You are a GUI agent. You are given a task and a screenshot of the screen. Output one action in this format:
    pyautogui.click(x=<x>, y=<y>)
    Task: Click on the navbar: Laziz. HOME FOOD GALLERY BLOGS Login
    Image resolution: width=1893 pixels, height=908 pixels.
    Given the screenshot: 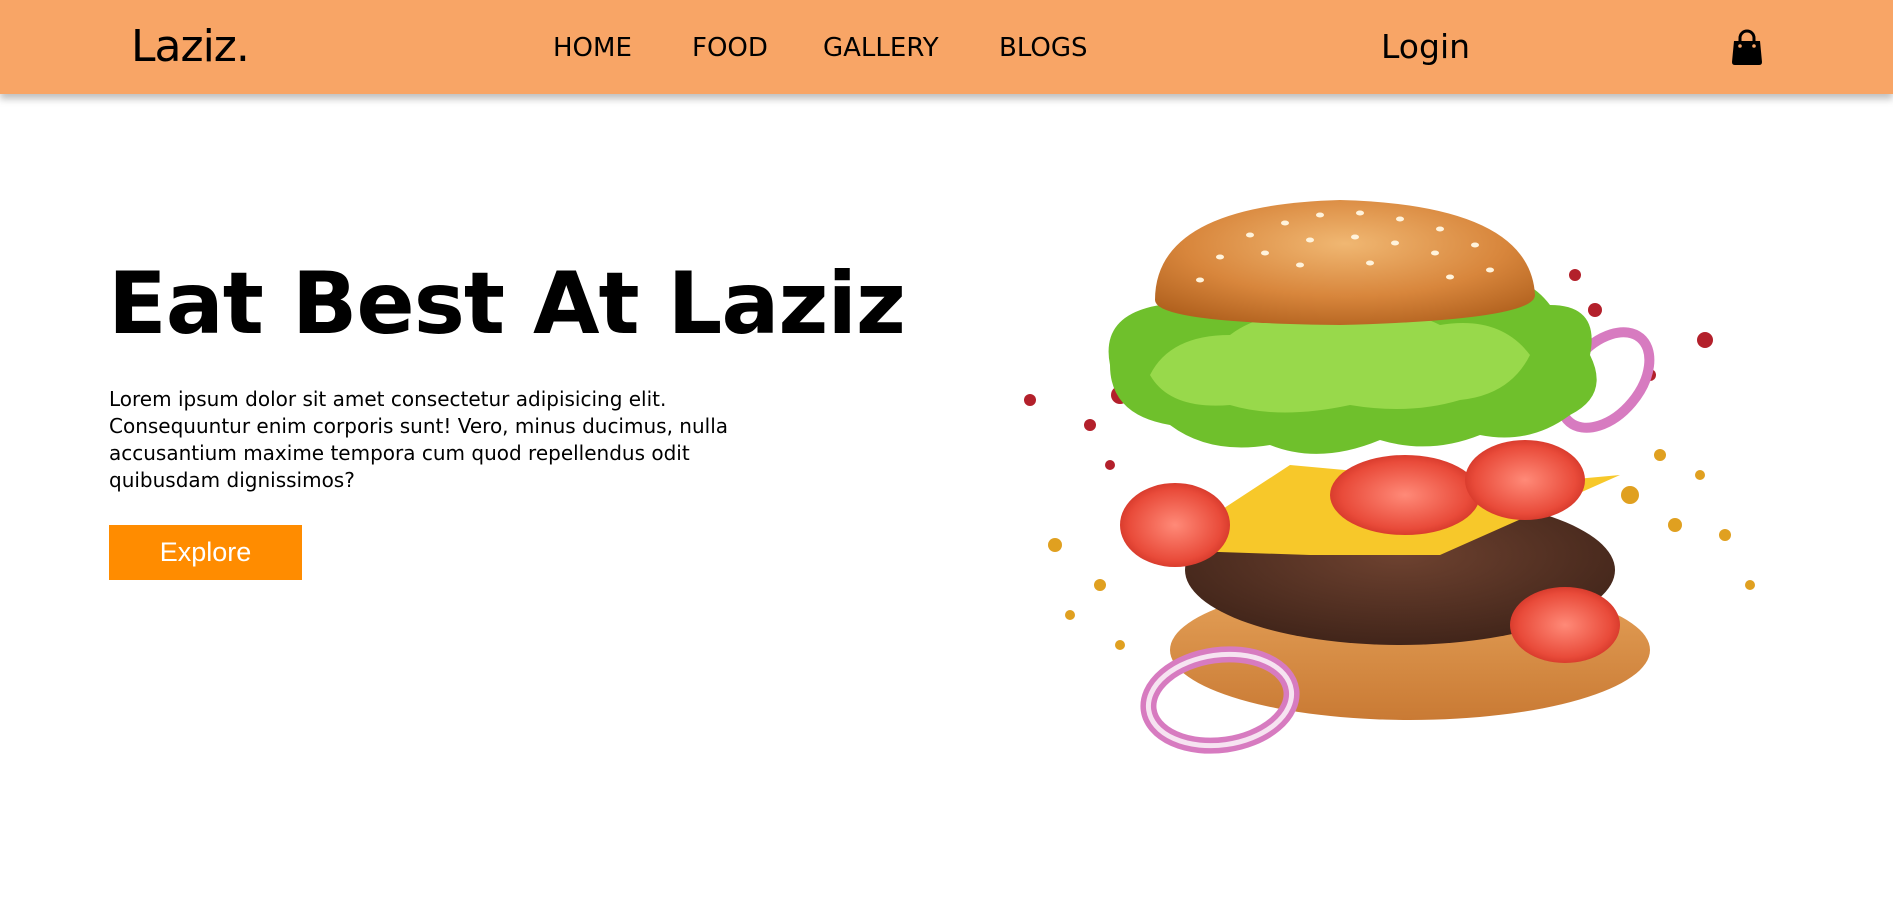 What is the action you would take?
    pyautogui.click(x=946, y=47)
    